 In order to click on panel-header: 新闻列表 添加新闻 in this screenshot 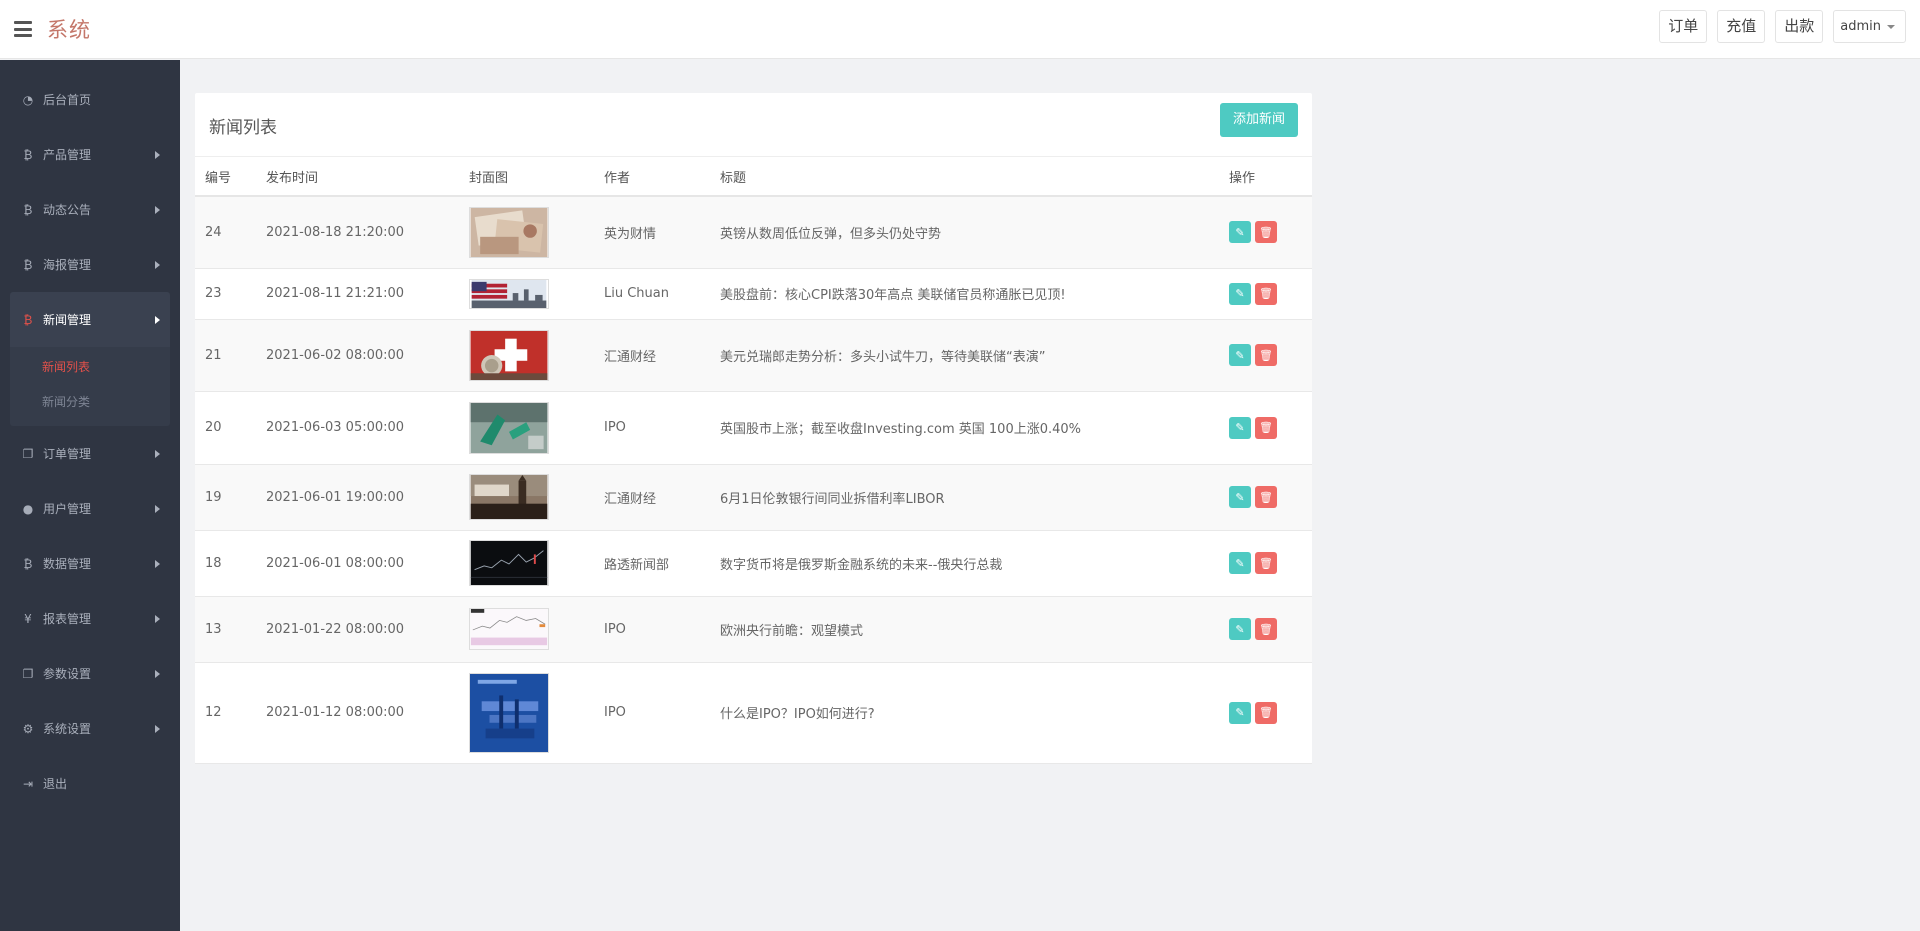, I will do `click(753, 125)`.